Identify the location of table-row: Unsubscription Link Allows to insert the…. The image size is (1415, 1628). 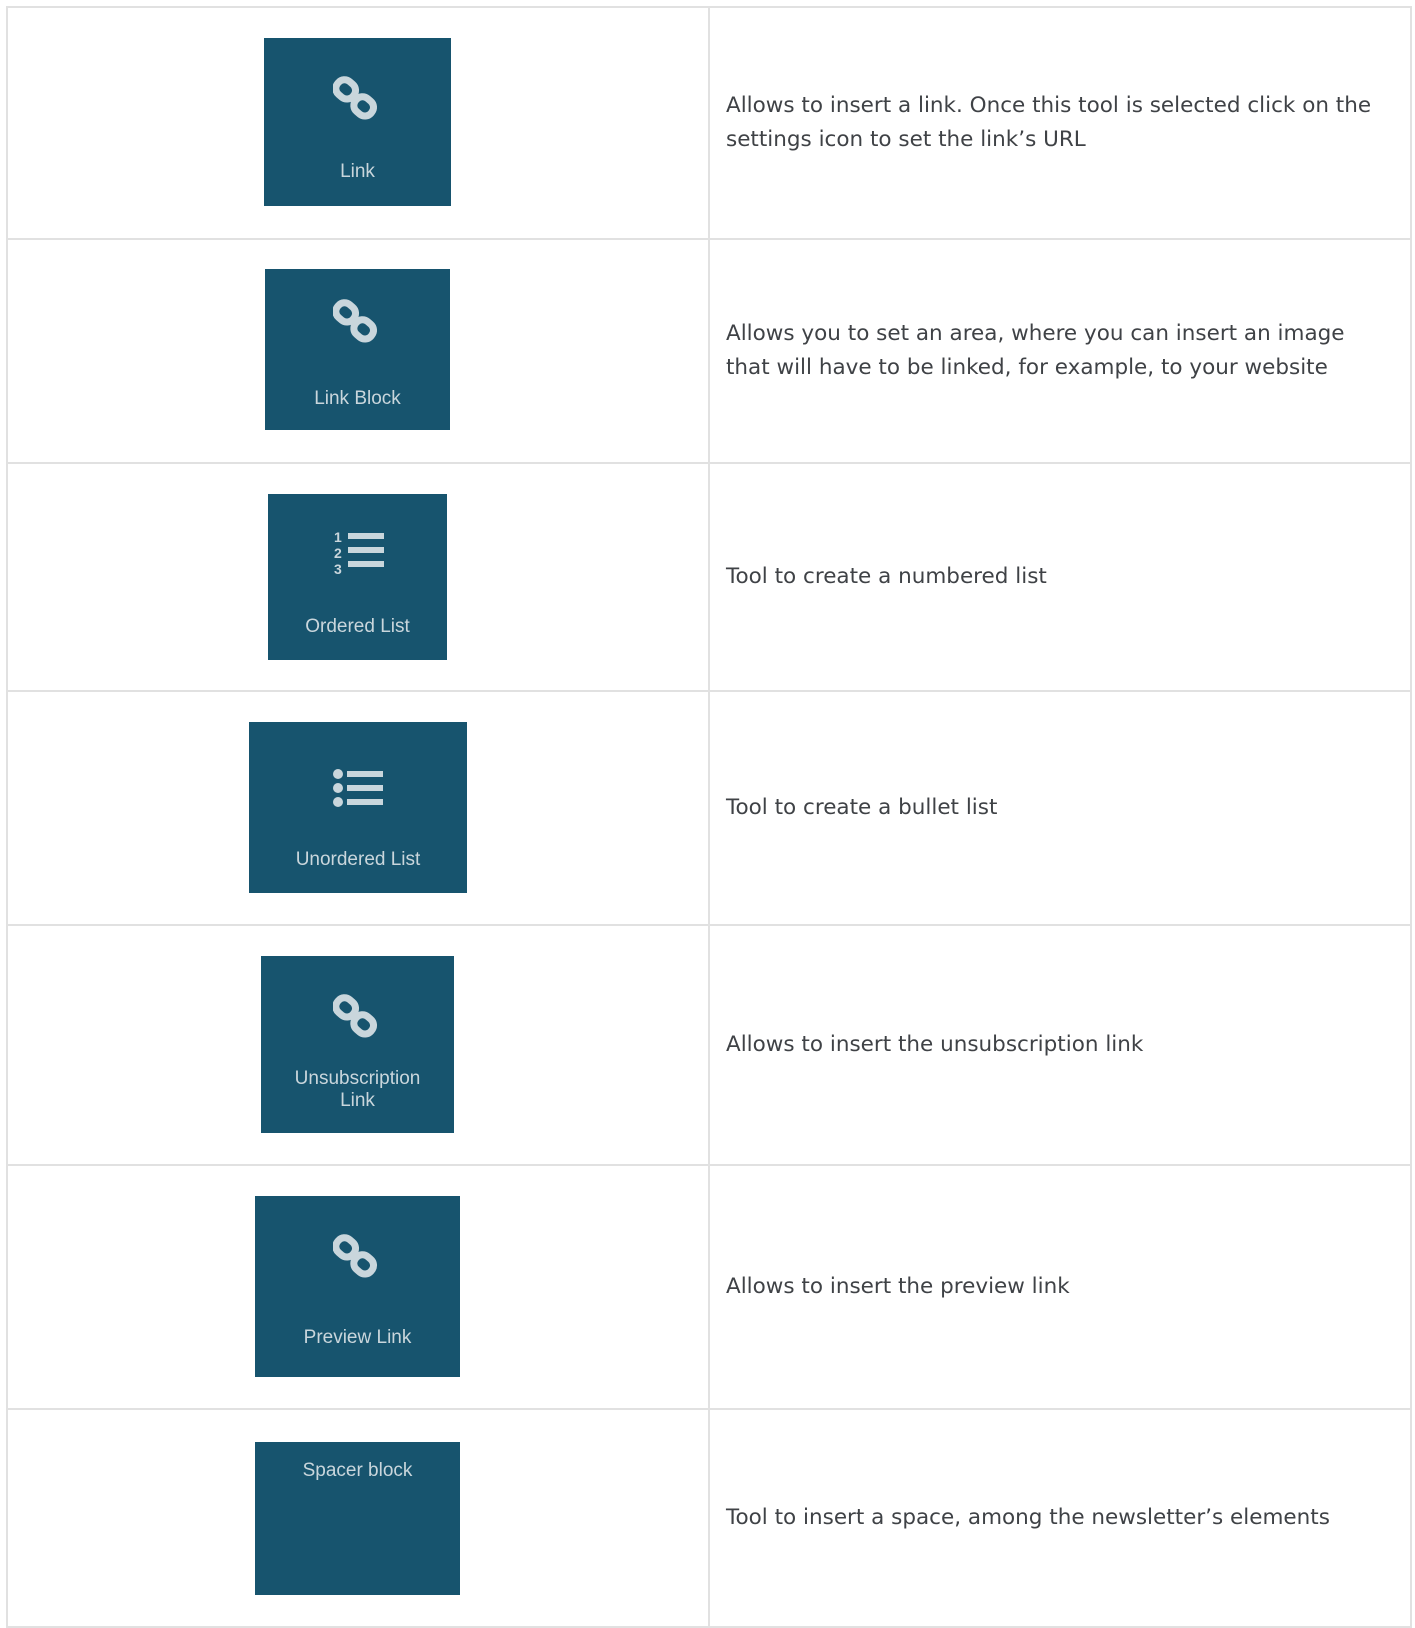
(709, 1045).